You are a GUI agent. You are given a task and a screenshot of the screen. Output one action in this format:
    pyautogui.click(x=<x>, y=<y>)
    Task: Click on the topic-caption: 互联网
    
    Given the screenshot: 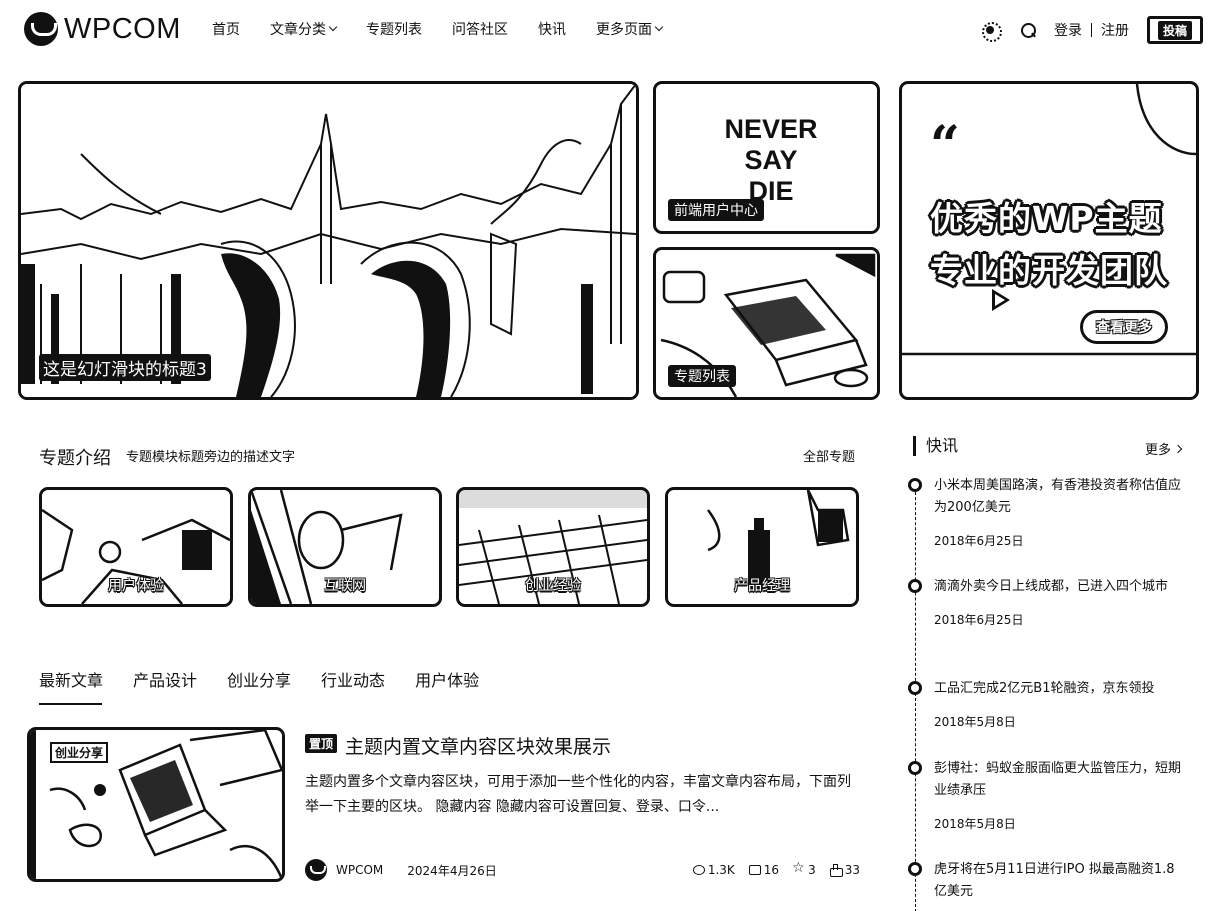 What is the action you would take?
    pyautogui.click(x=345, y=586)
    